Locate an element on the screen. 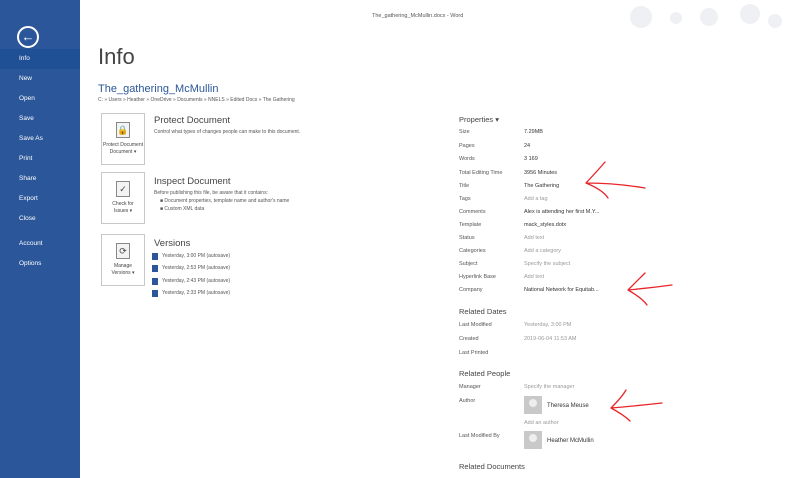  annotation-arrow-author is located at coordinates (636, 405).